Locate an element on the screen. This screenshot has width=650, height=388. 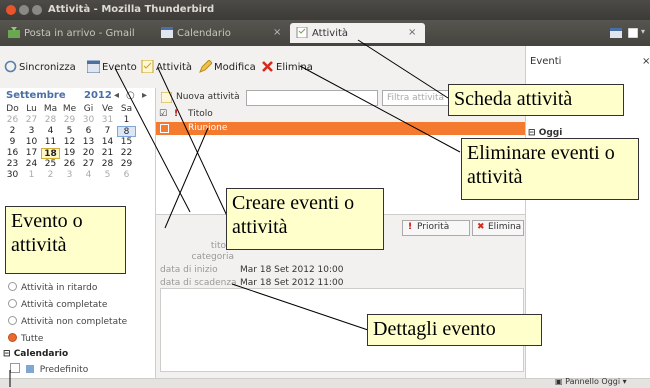
callout-create: Creare eventi o attività is located at coordinates (305, 219).